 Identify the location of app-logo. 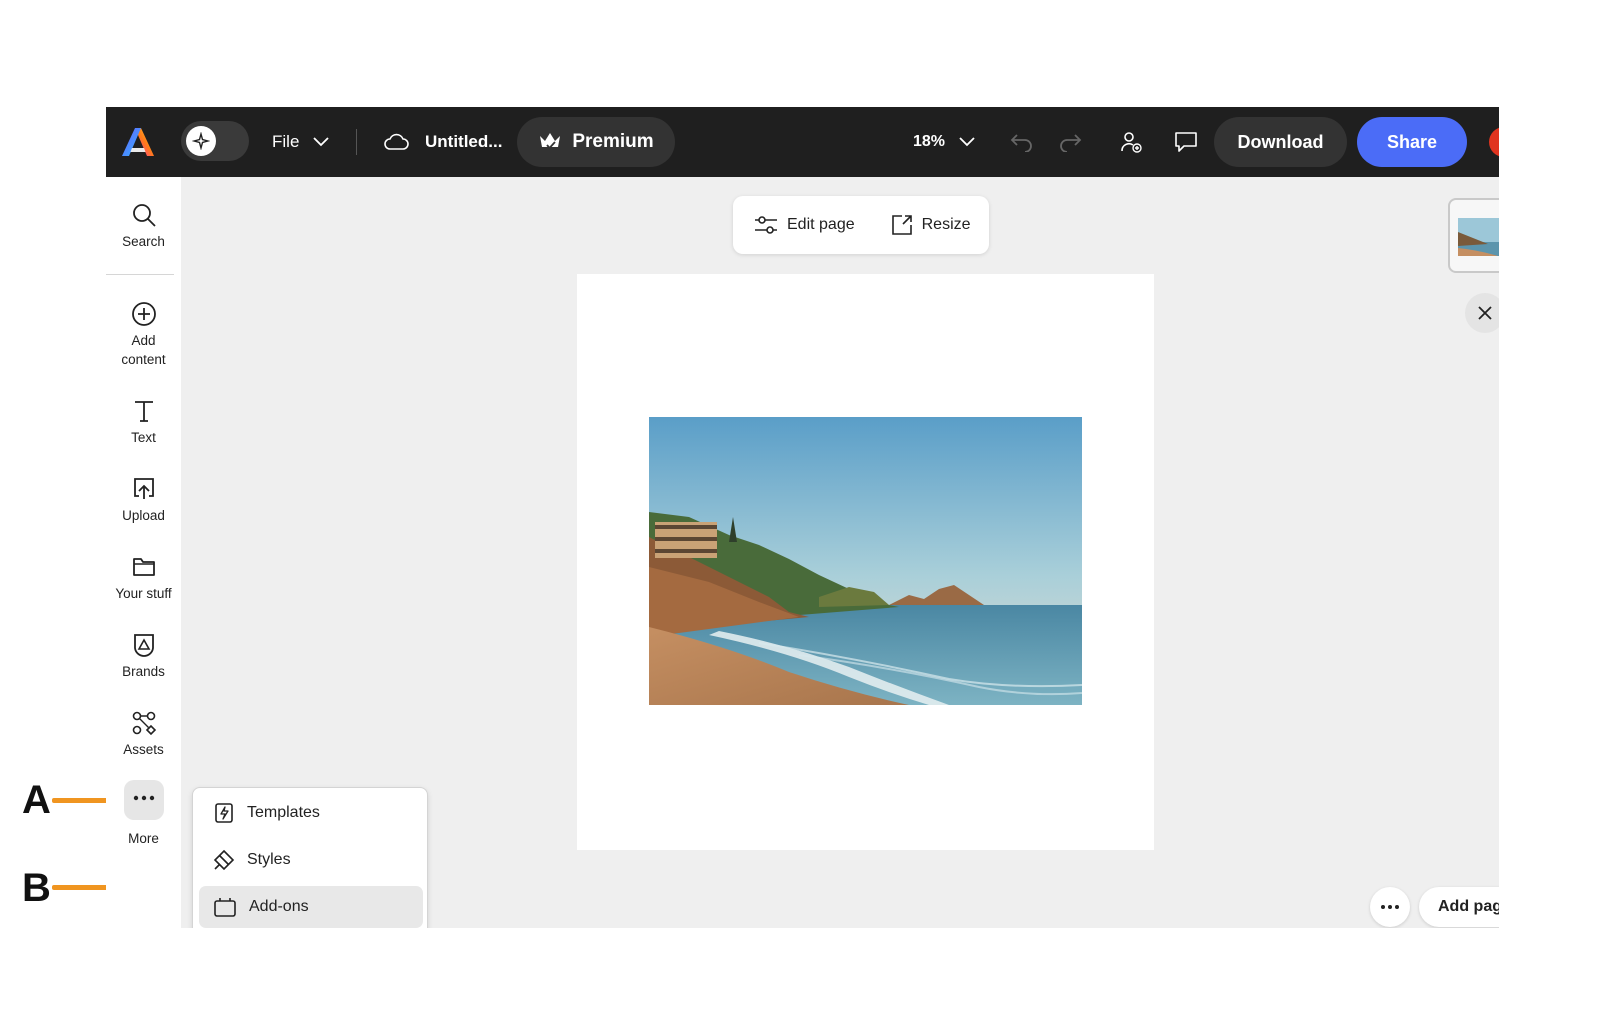
(138, 142).